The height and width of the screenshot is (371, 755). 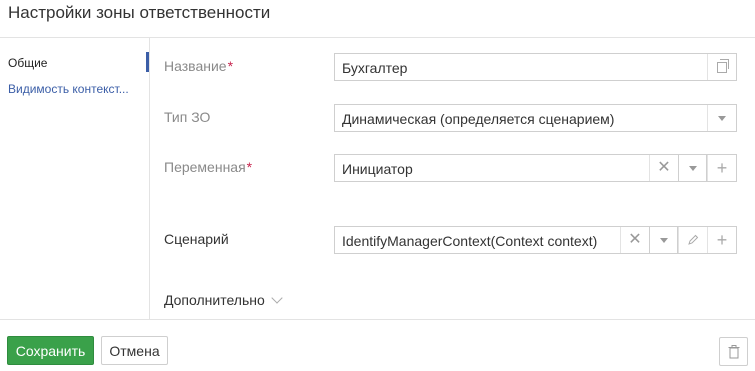 I want to click on name-label: Название*, so click(x=198, y=66).